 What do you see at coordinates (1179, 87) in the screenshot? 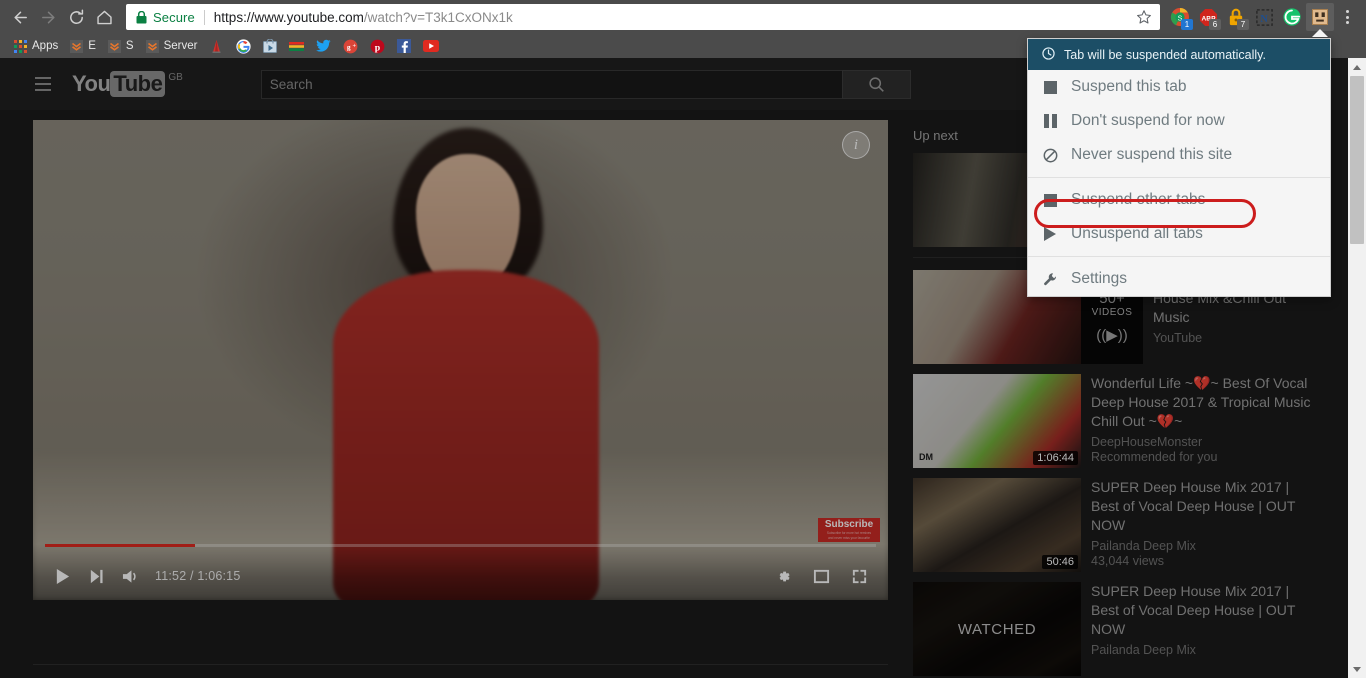
I see `menu-item-suspend-this-tab: Suspend this tab` at bounding box center [1179, 87].